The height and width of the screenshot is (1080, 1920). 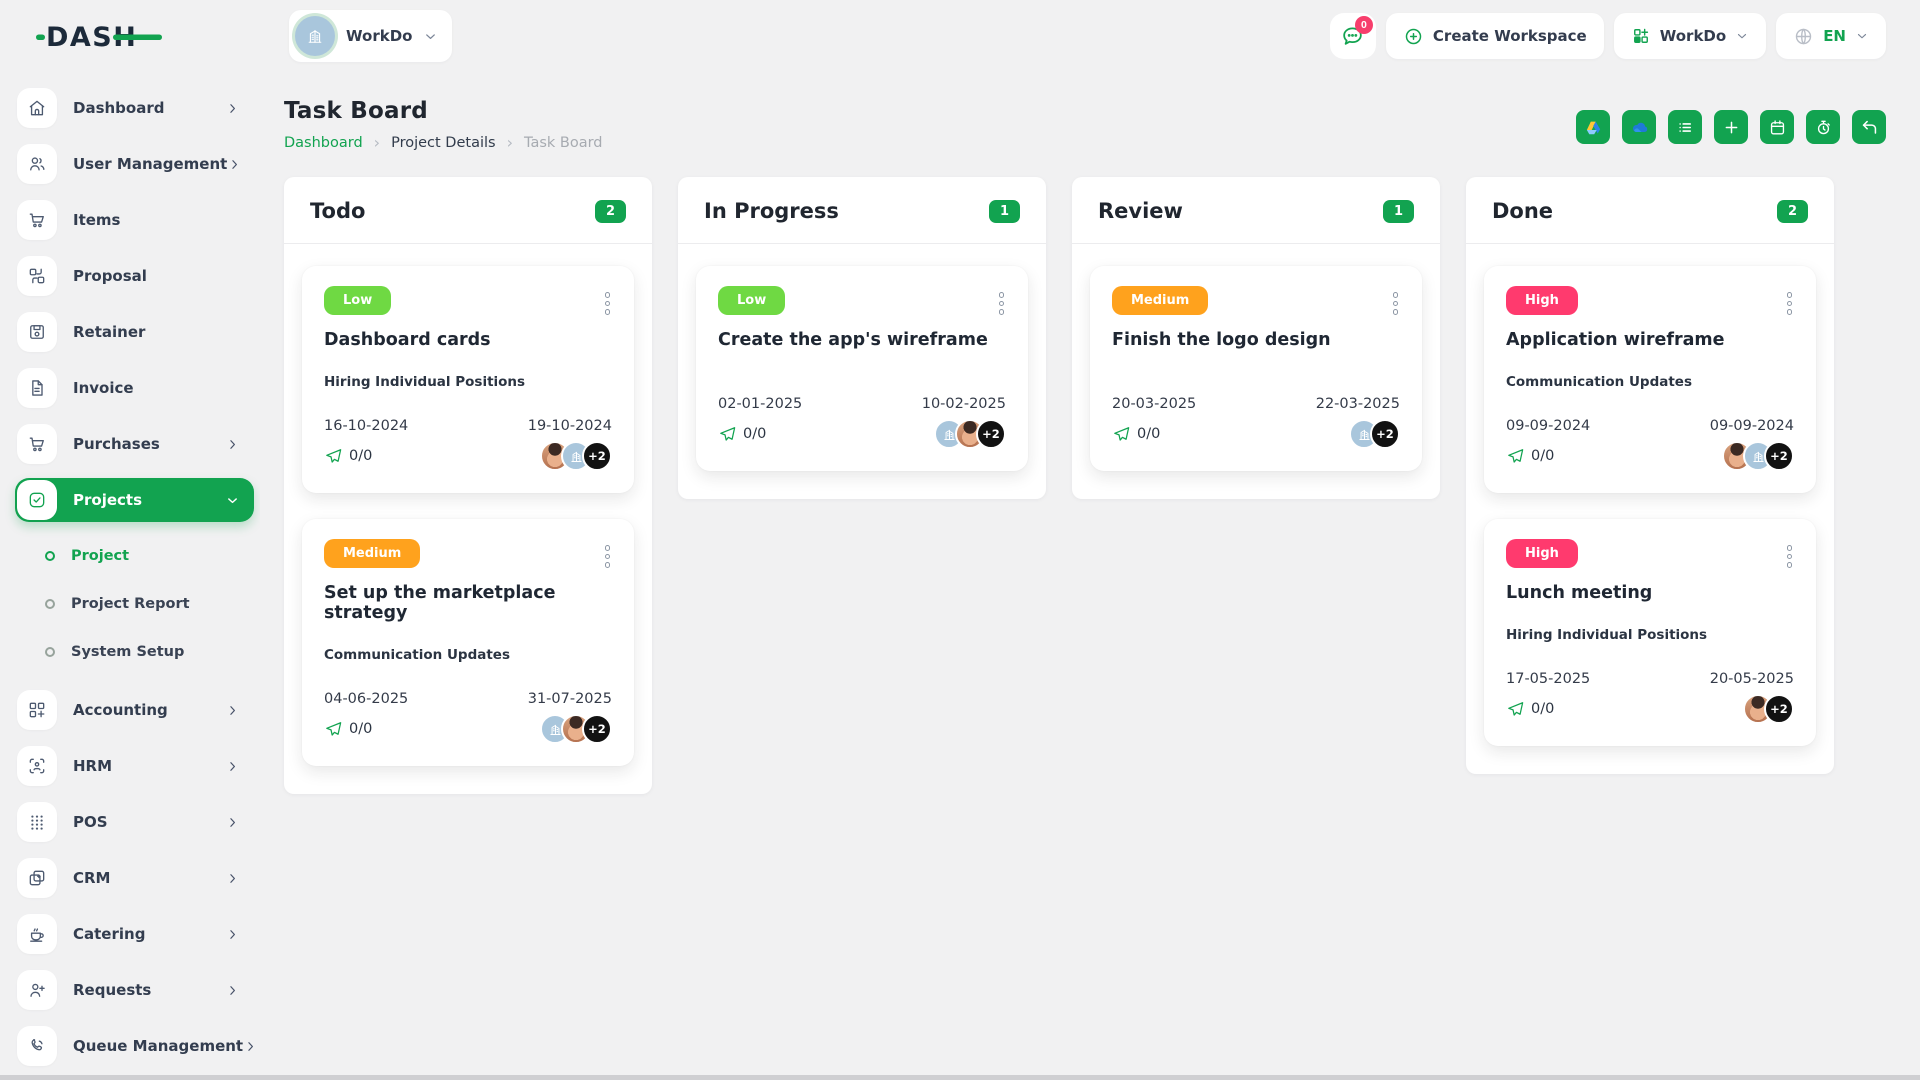 I want to click on calendar-icon, so click(x=1777, y=127).